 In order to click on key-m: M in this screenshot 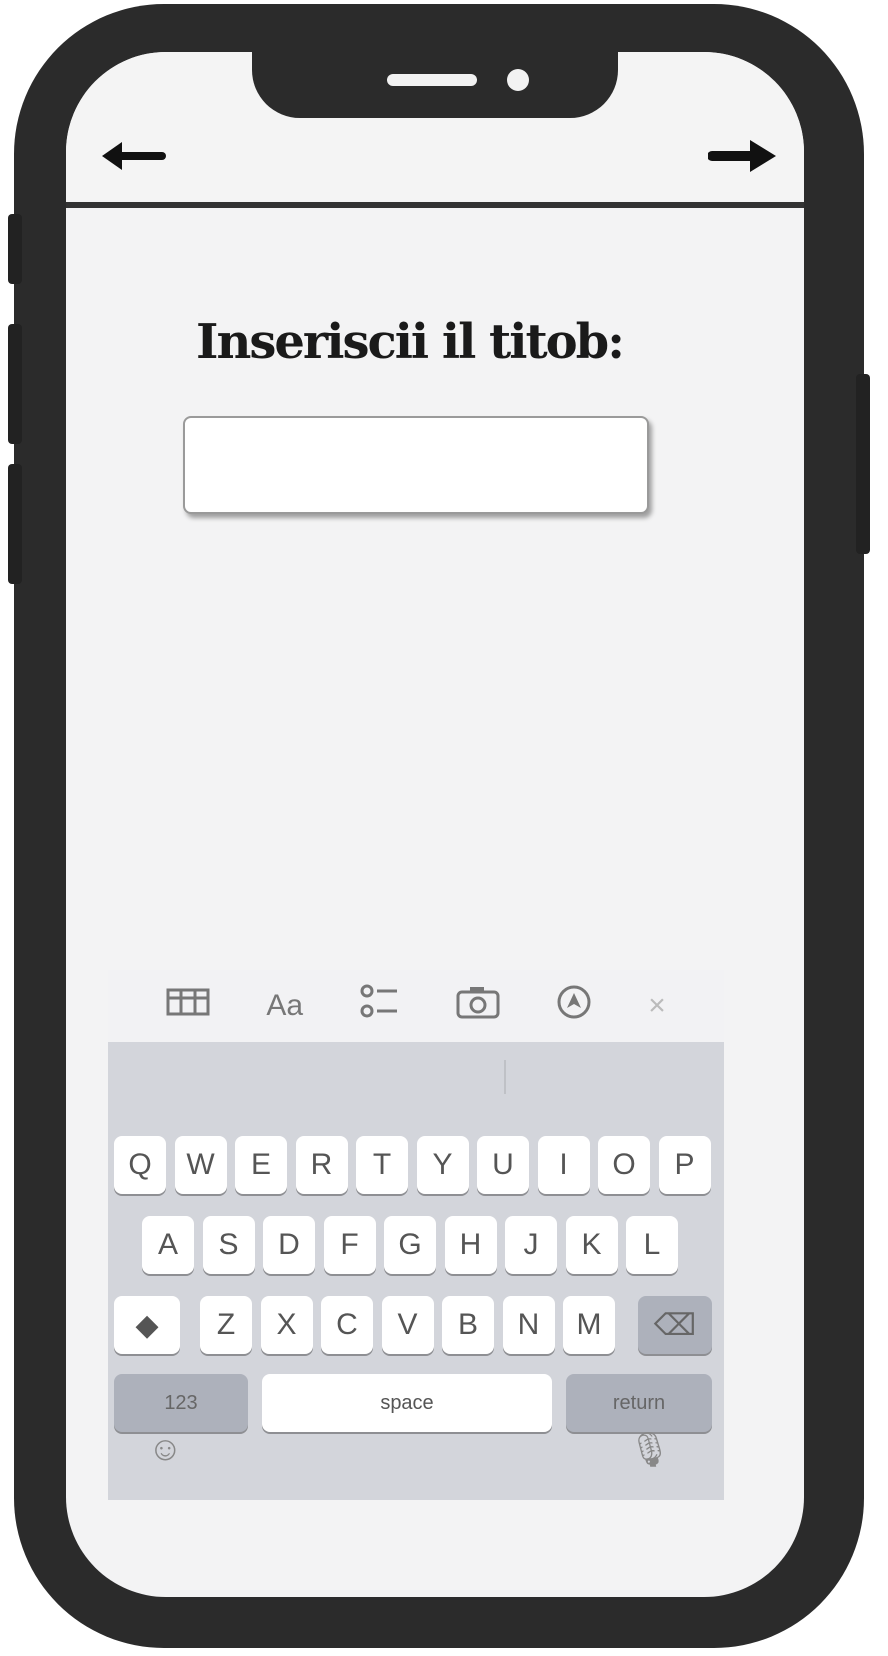, I will do `click(589, 1325)`.